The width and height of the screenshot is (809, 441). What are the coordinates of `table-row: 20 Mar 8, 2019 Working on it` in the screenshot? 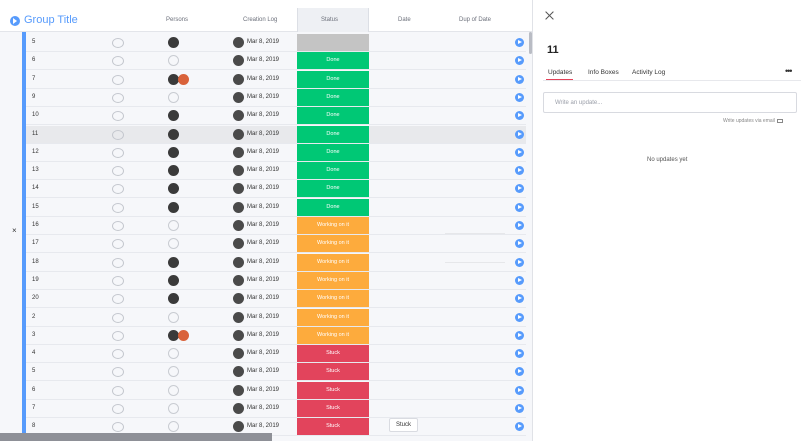 It's located at (276, 299).